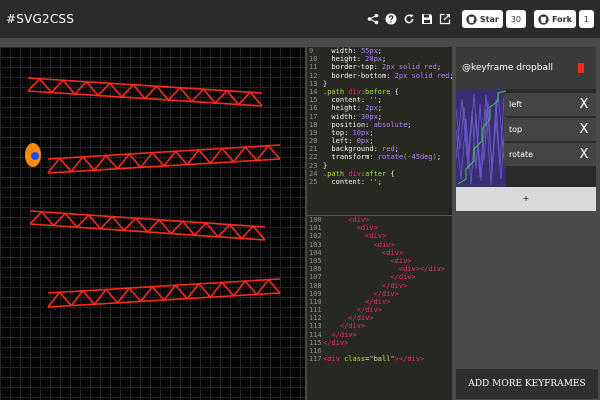  Describe the element at coordinates (550, 105) in the screenshot. I see `keyframe-prop-left: left X` at that location.